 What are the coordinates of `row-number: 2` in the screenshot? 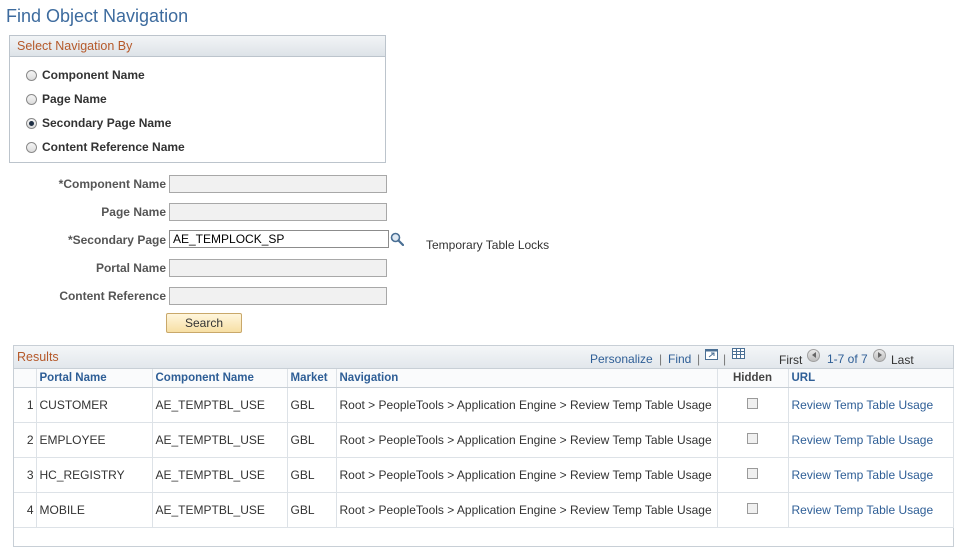 It's located at (25, 440).